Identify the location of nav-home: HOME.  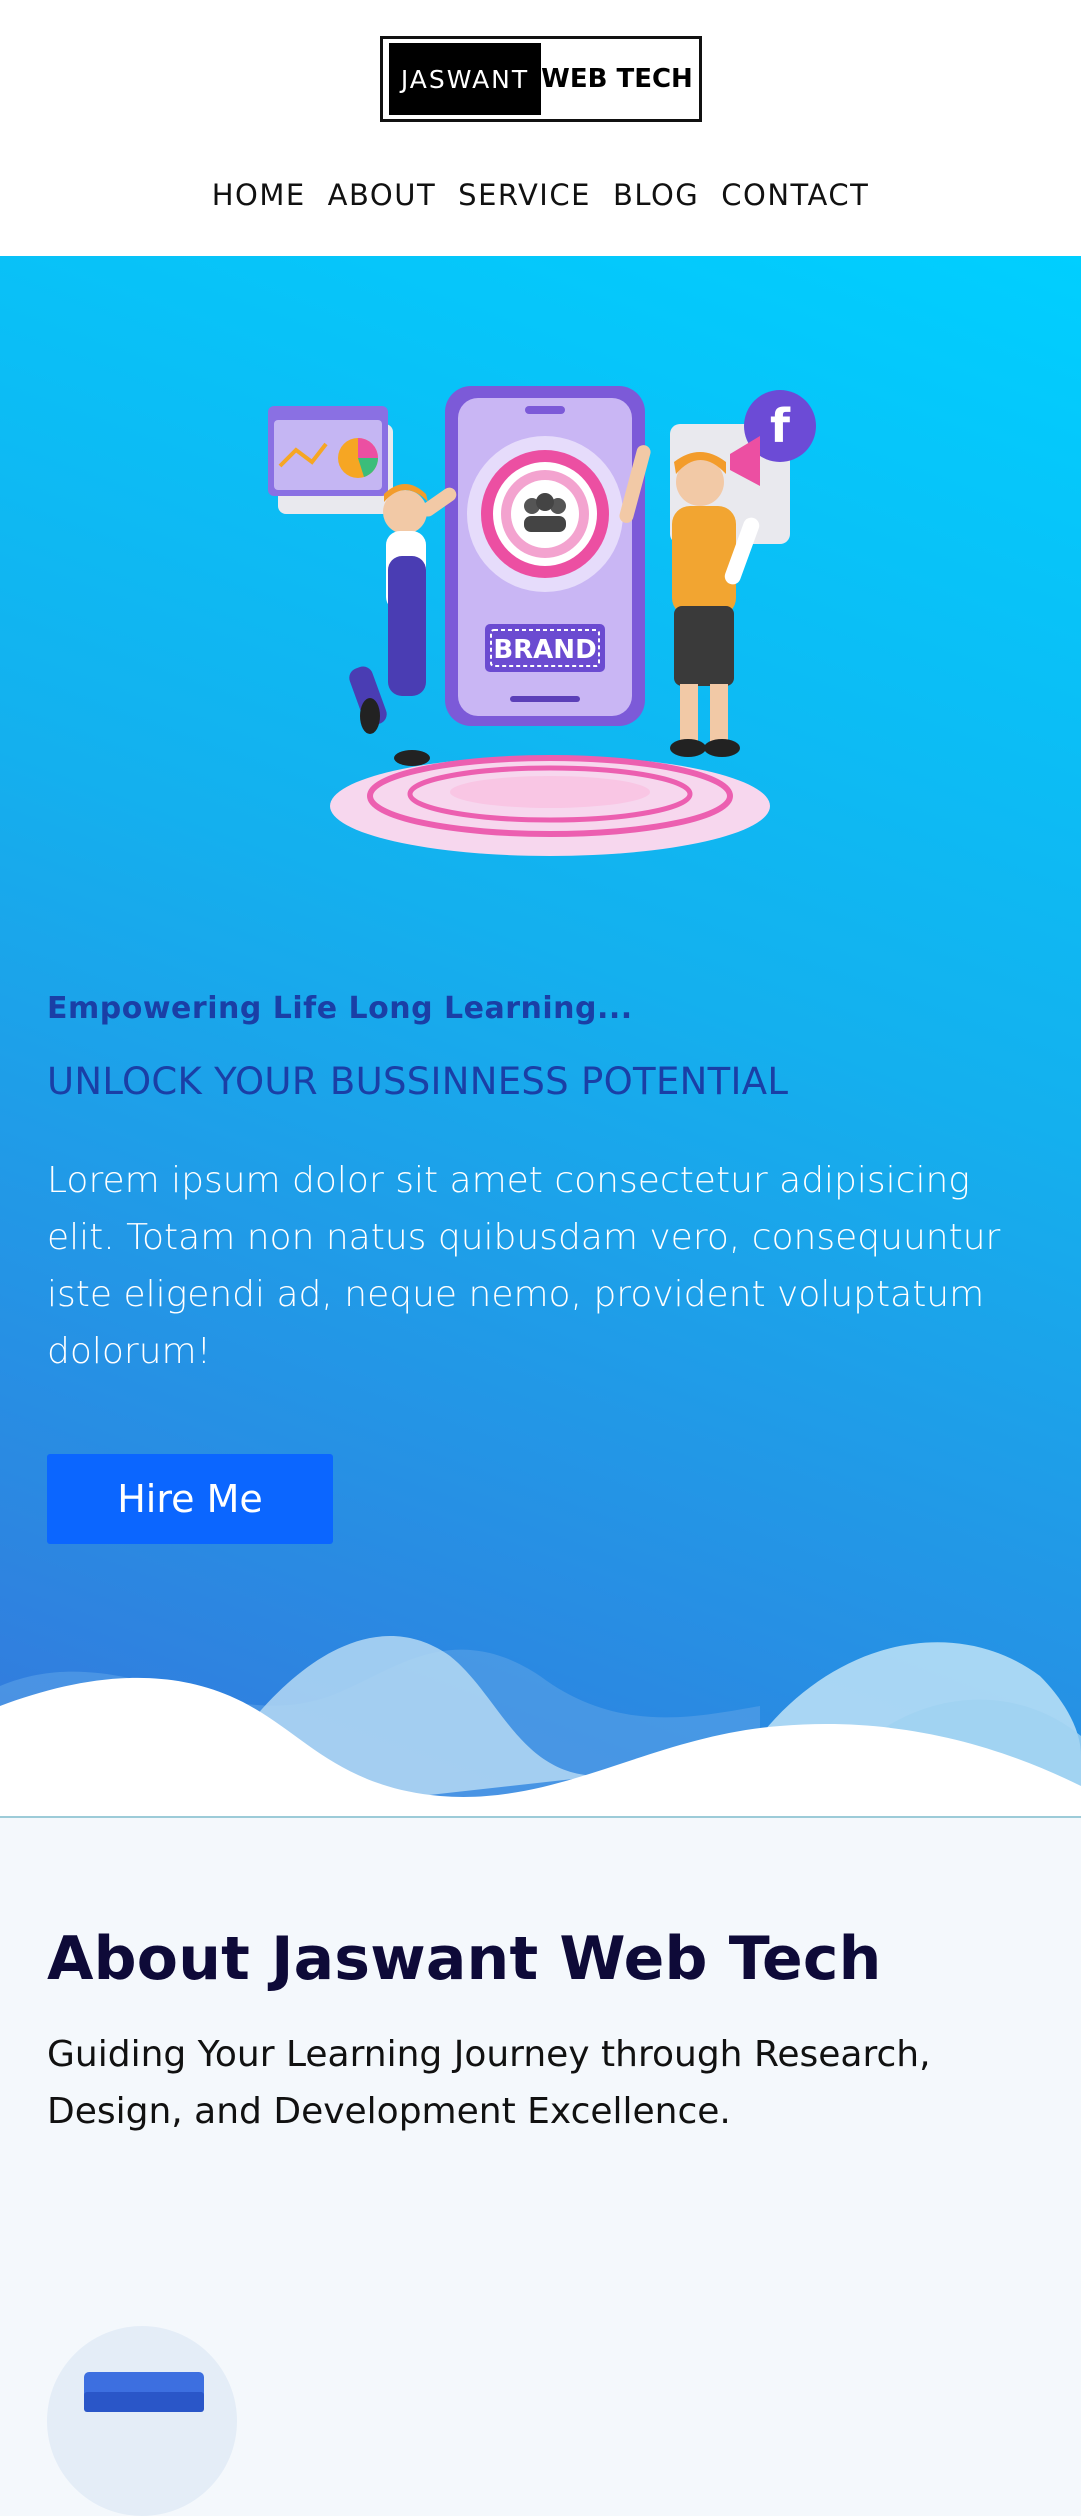
(259, 195).